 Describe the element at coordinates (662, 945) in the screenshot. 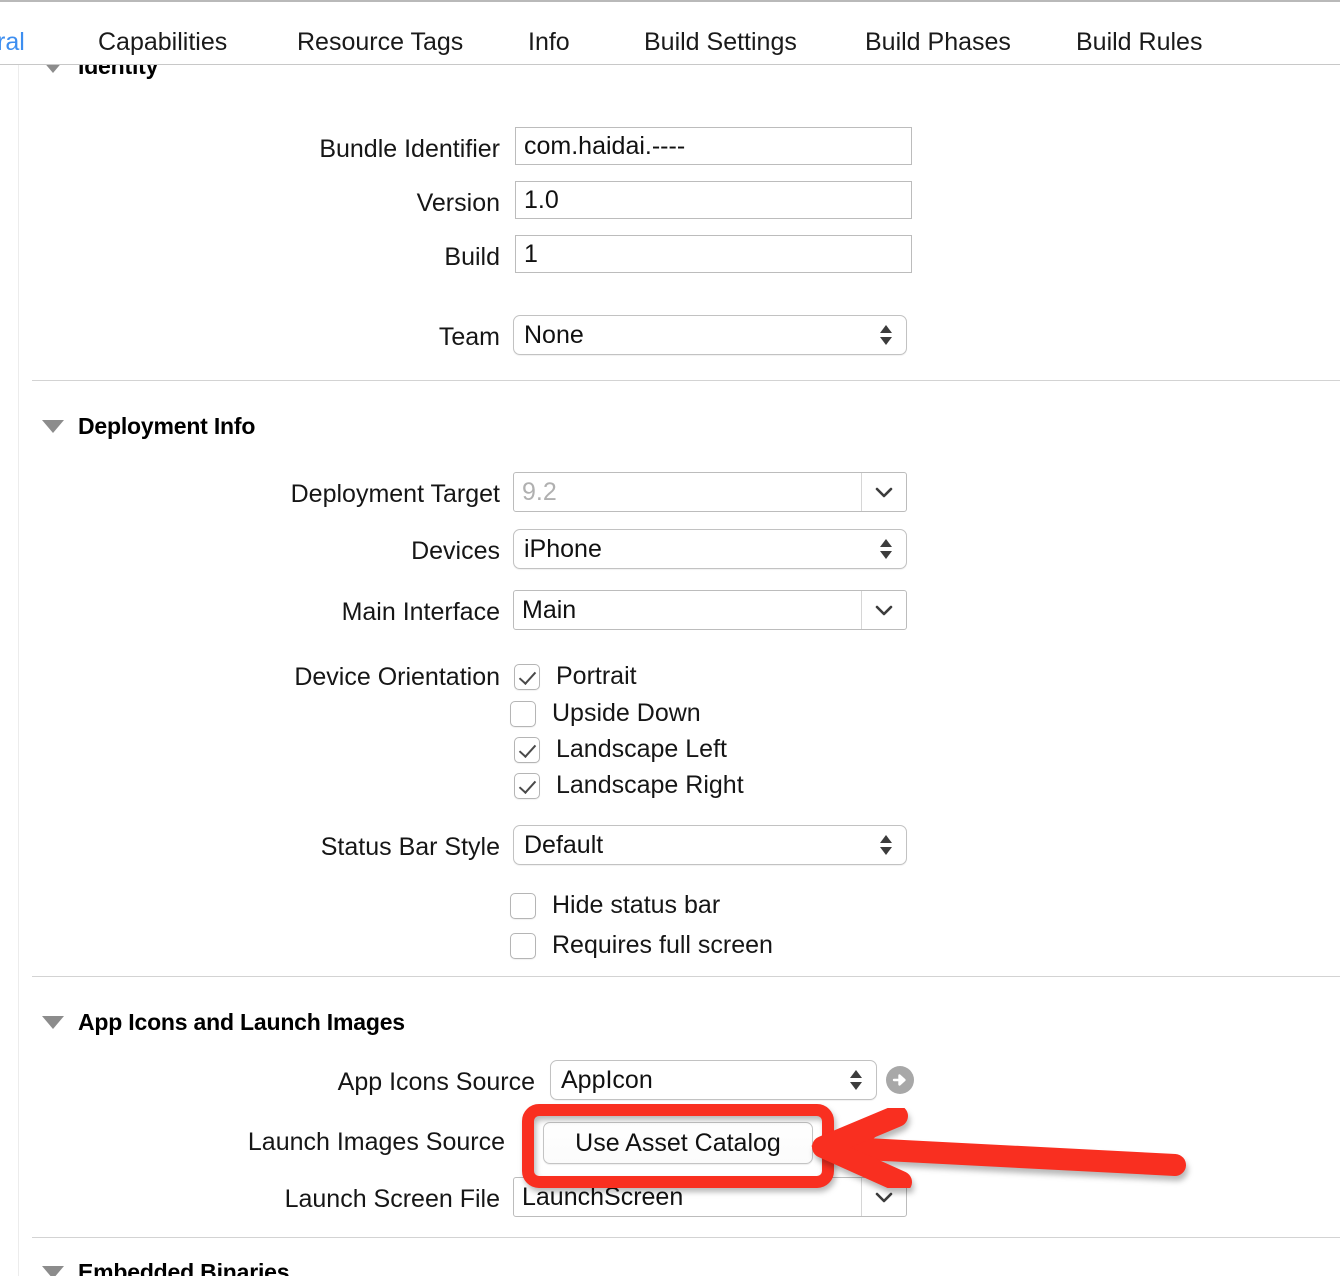

I see `checkbox-label: Requires full screen` at that location.